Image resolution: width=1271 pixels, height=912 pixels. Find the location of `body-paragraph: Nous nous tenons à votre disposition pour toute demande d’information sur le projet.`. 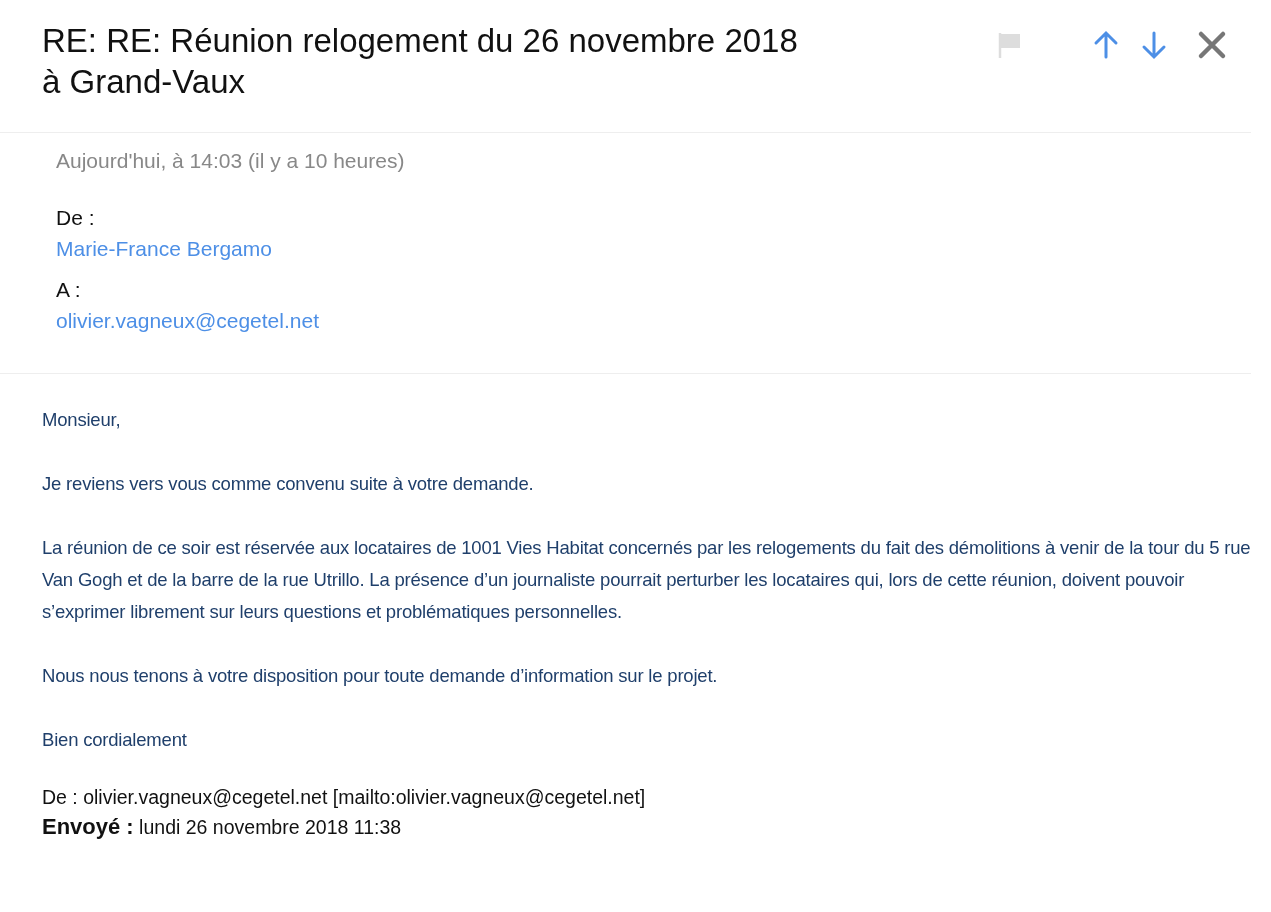

body-paragraph: Nous nous tenons à votre disposition pour toute demande d’information sur le projet. is located at coordinates (380, 676).